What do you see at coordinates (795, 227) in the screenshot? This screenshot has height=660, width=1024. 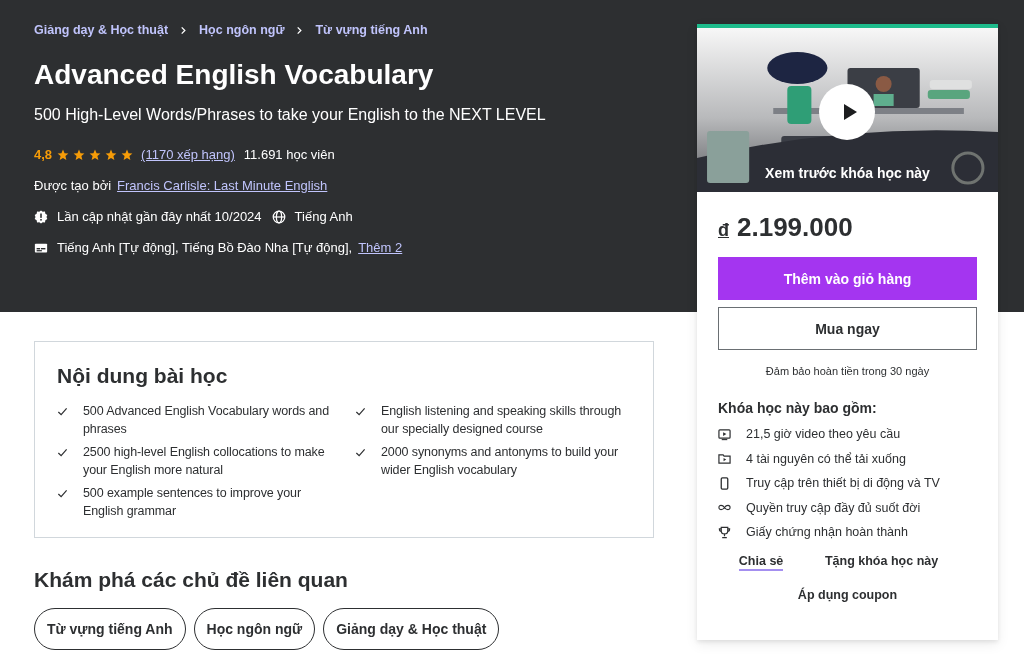 I see `course-price: 2.199.000` at bounding box center [795, 227].